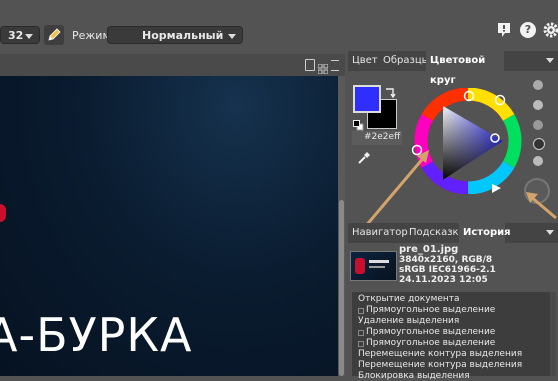 The image size is (558, 381). I want to click on pencil-icon, so click(54, 34).